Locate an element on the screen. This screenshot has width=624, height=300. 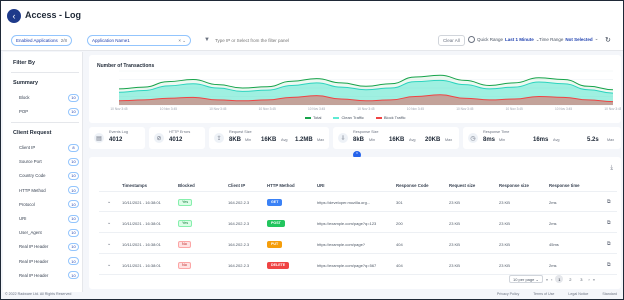
legend-clean-traffic: Clean Traffic is located at coordinates (348, 117).